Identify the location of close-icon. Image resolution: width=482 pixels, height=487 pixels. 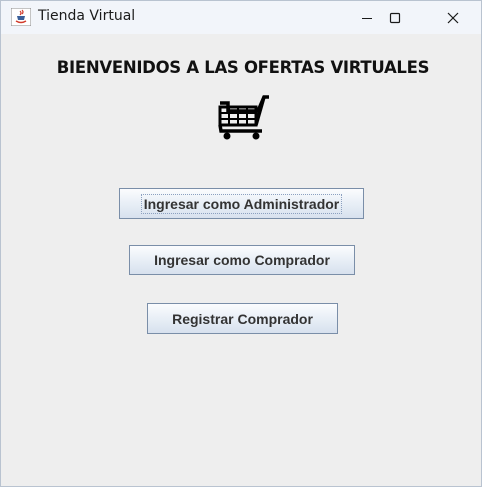
(453, 18).